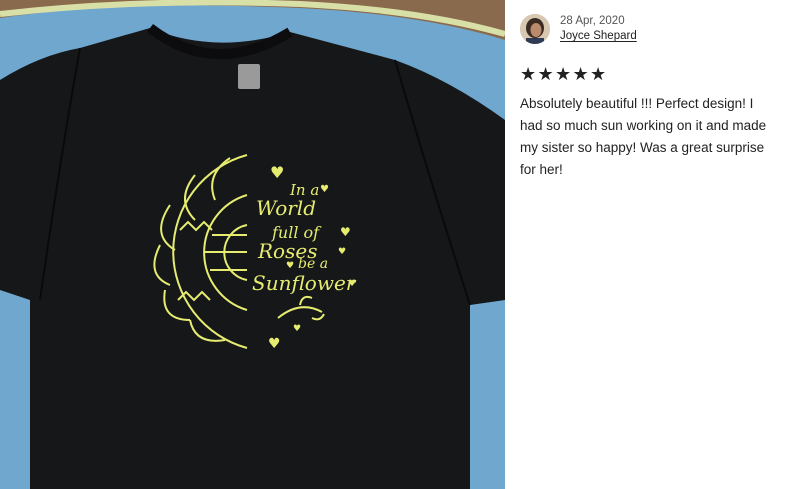 This screenshot has width=794, height=489. I want to click on reviewer-meta: 28 Apr, 2020 Joyce Shepard, so click(598, 29).